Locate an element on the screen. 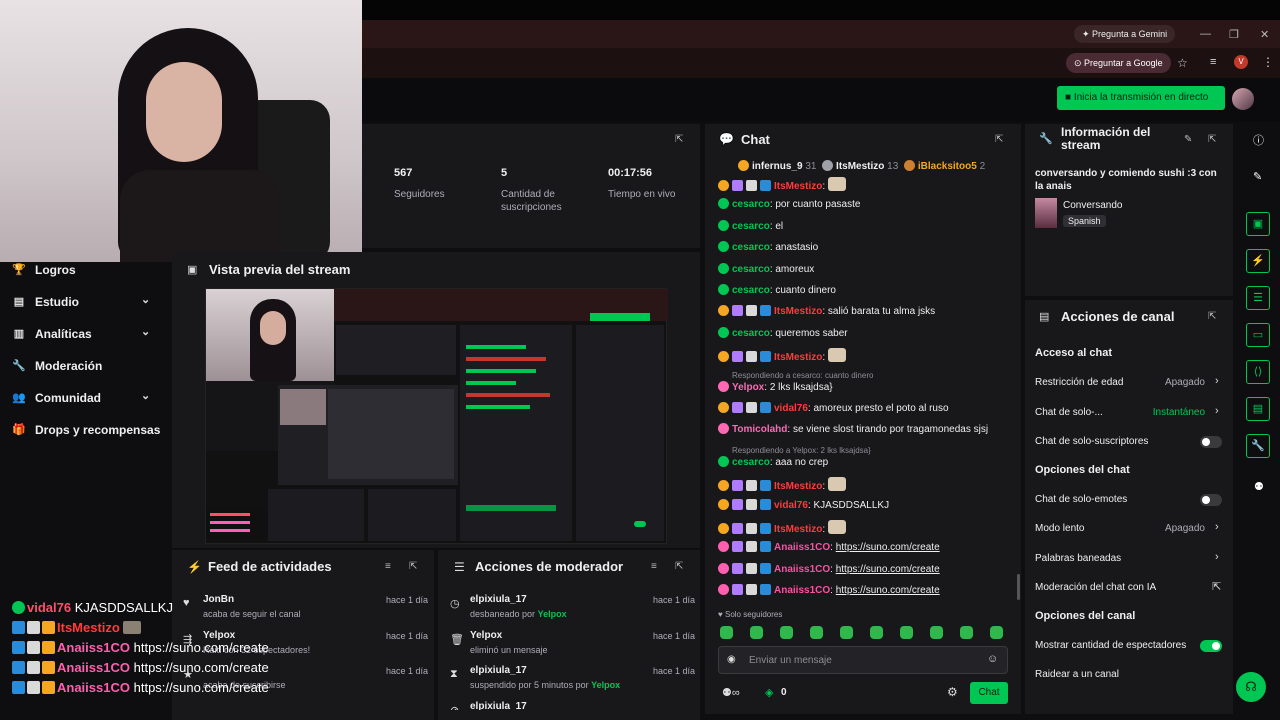 The image size is (1280, 720). nav-item-comunidad: 👥 Comunidad ⌄ is located at coordinates (85, 398).